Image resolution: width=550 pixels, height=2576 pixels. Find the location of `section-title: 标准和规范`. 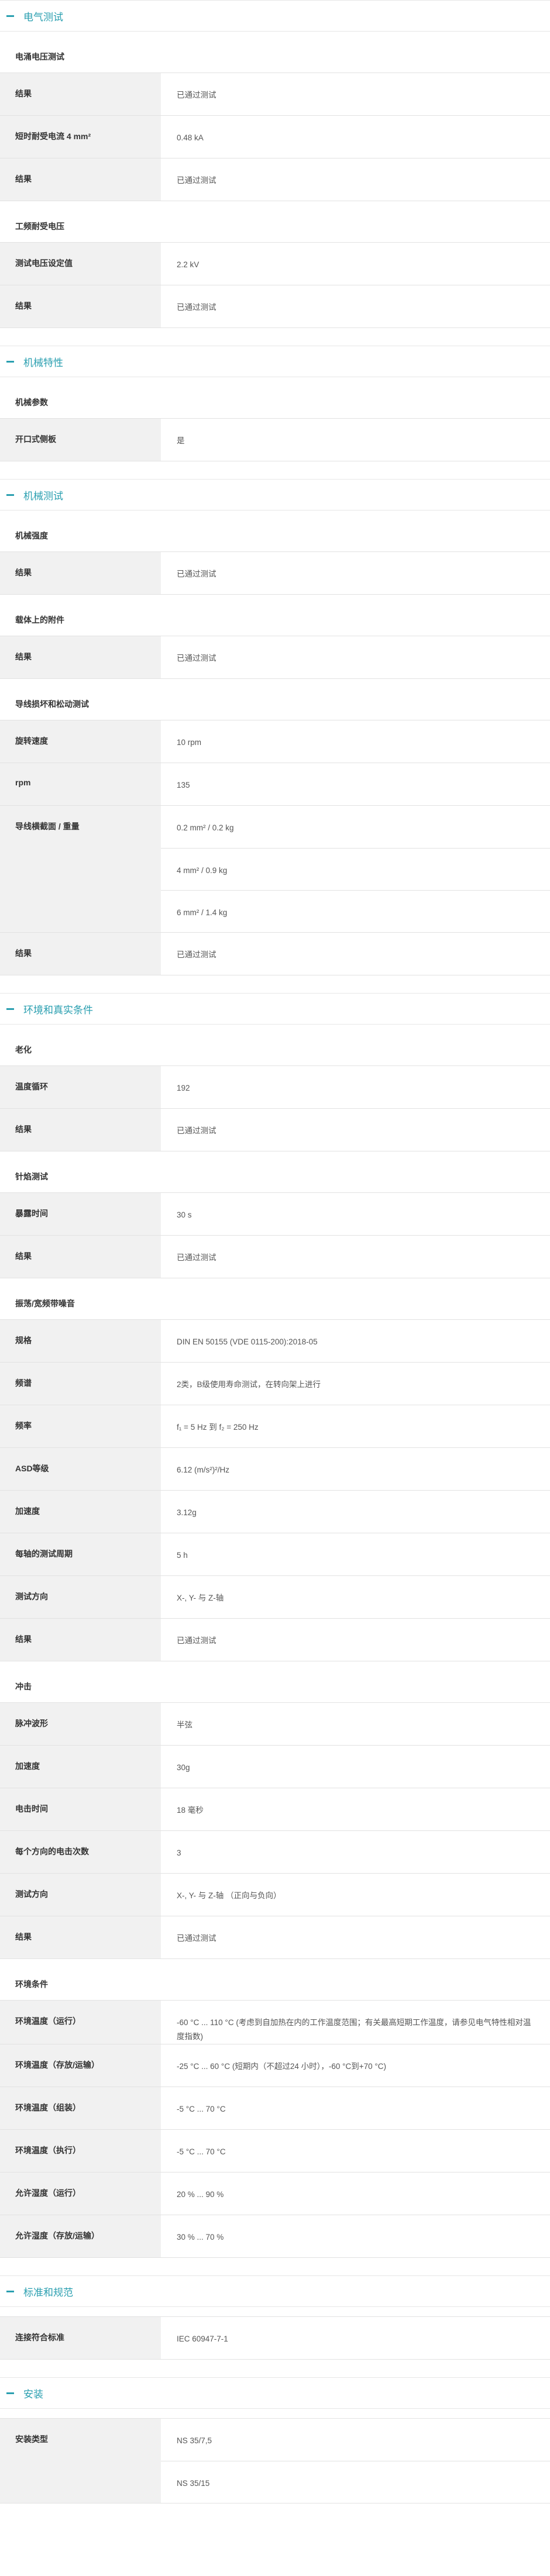

section-title: 标准和规范 is located at coordinates (275, 2291).